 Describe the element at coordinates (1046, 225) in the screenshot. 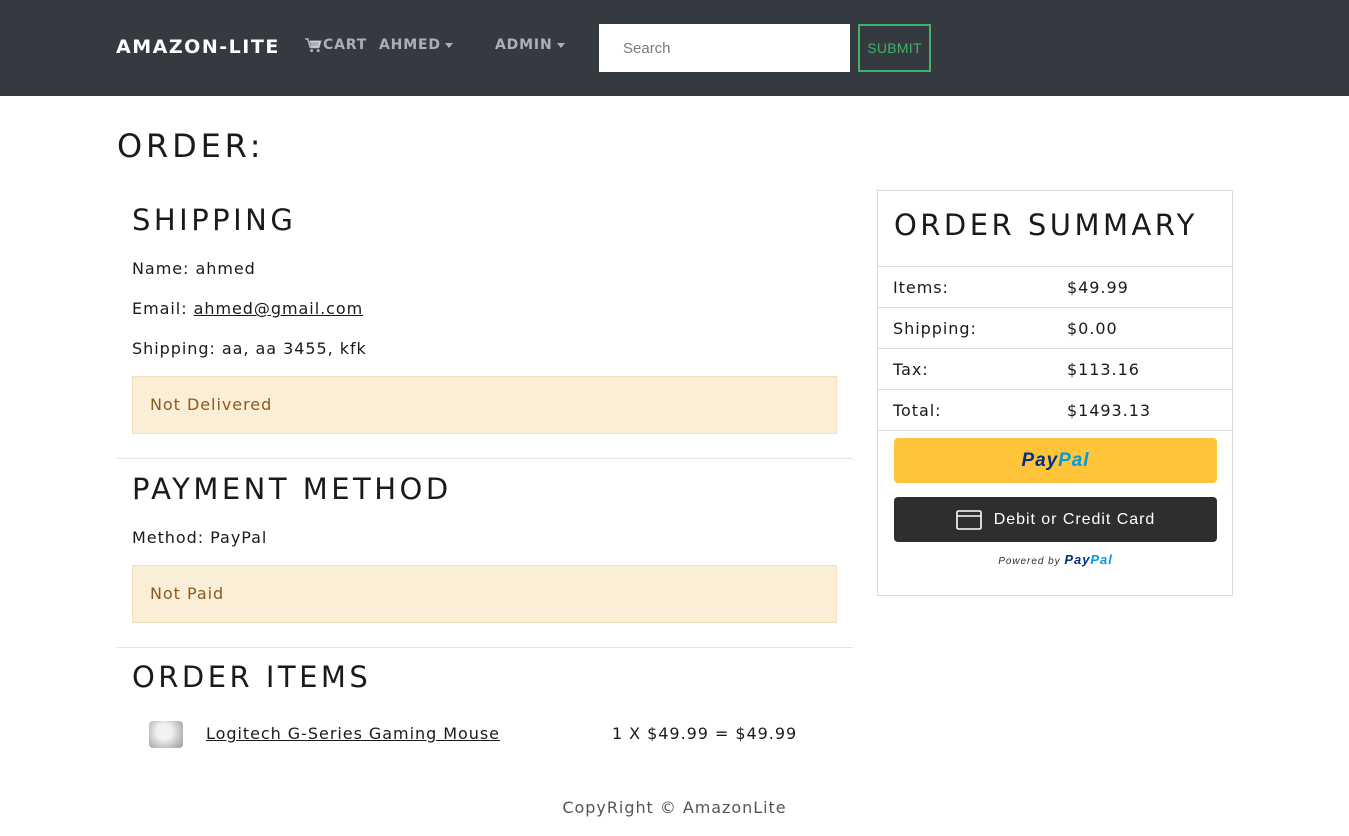

I see `order-summary-title: ORDER SUMMARY` at that location.